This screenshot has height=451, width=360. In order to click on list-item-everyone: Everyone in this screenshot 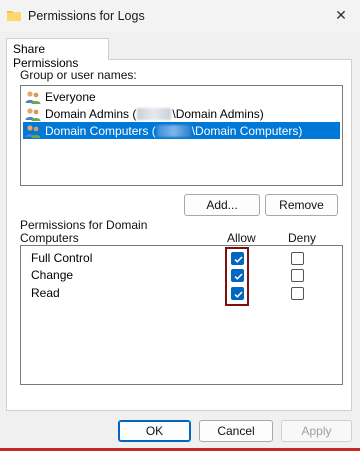, I will do `click(181, 96)`.